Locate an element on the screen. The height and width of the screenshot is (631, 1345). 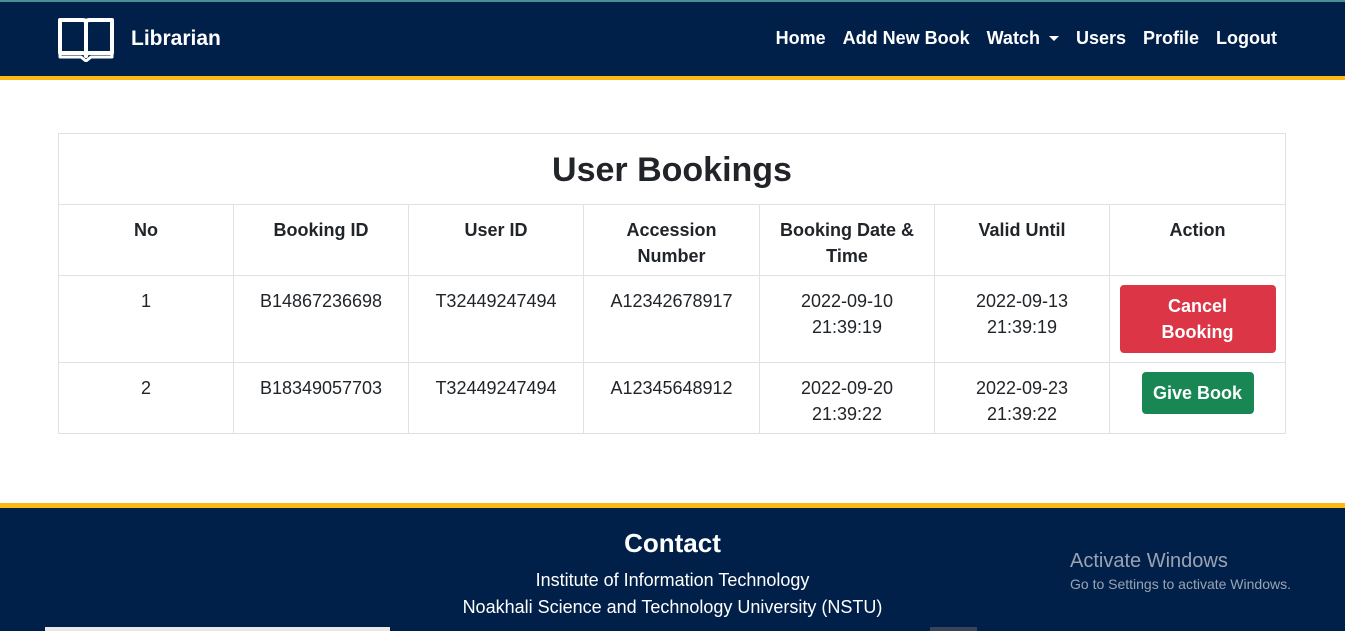
cancel-booking-button: Cancel Booking is located at coordinates (1197, 319).